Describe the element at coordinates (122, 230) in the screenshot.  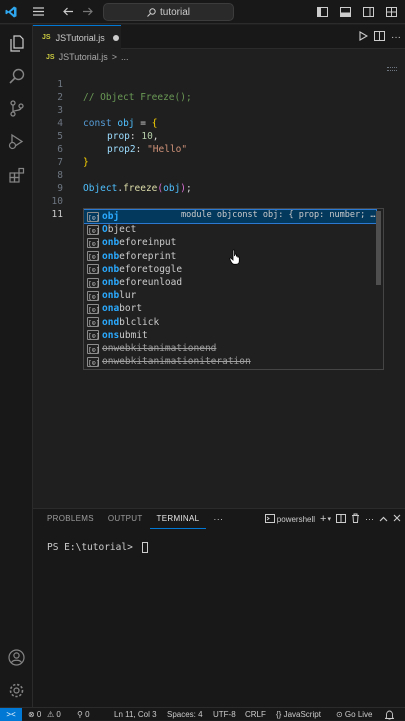
I see `suggestion-rest: bject` at that location.